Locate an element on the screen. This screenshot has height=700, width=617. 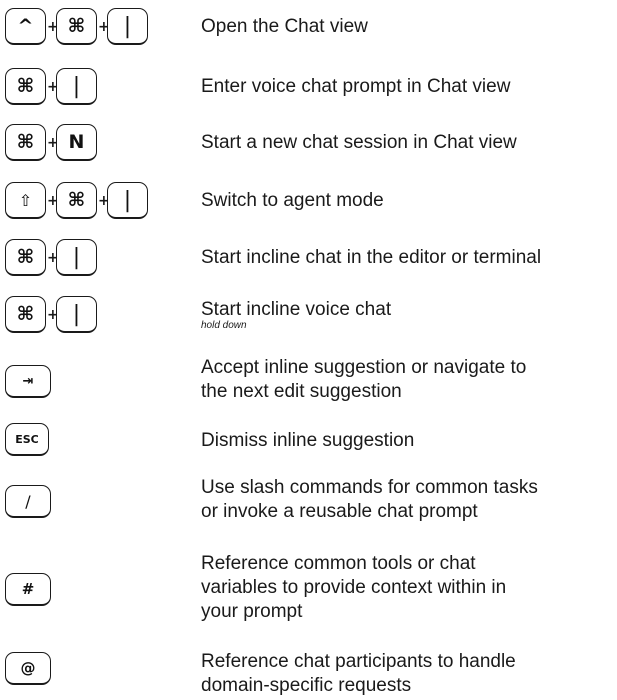
shortcut-description: Open the Chat view is located at coordinates (284, 26).